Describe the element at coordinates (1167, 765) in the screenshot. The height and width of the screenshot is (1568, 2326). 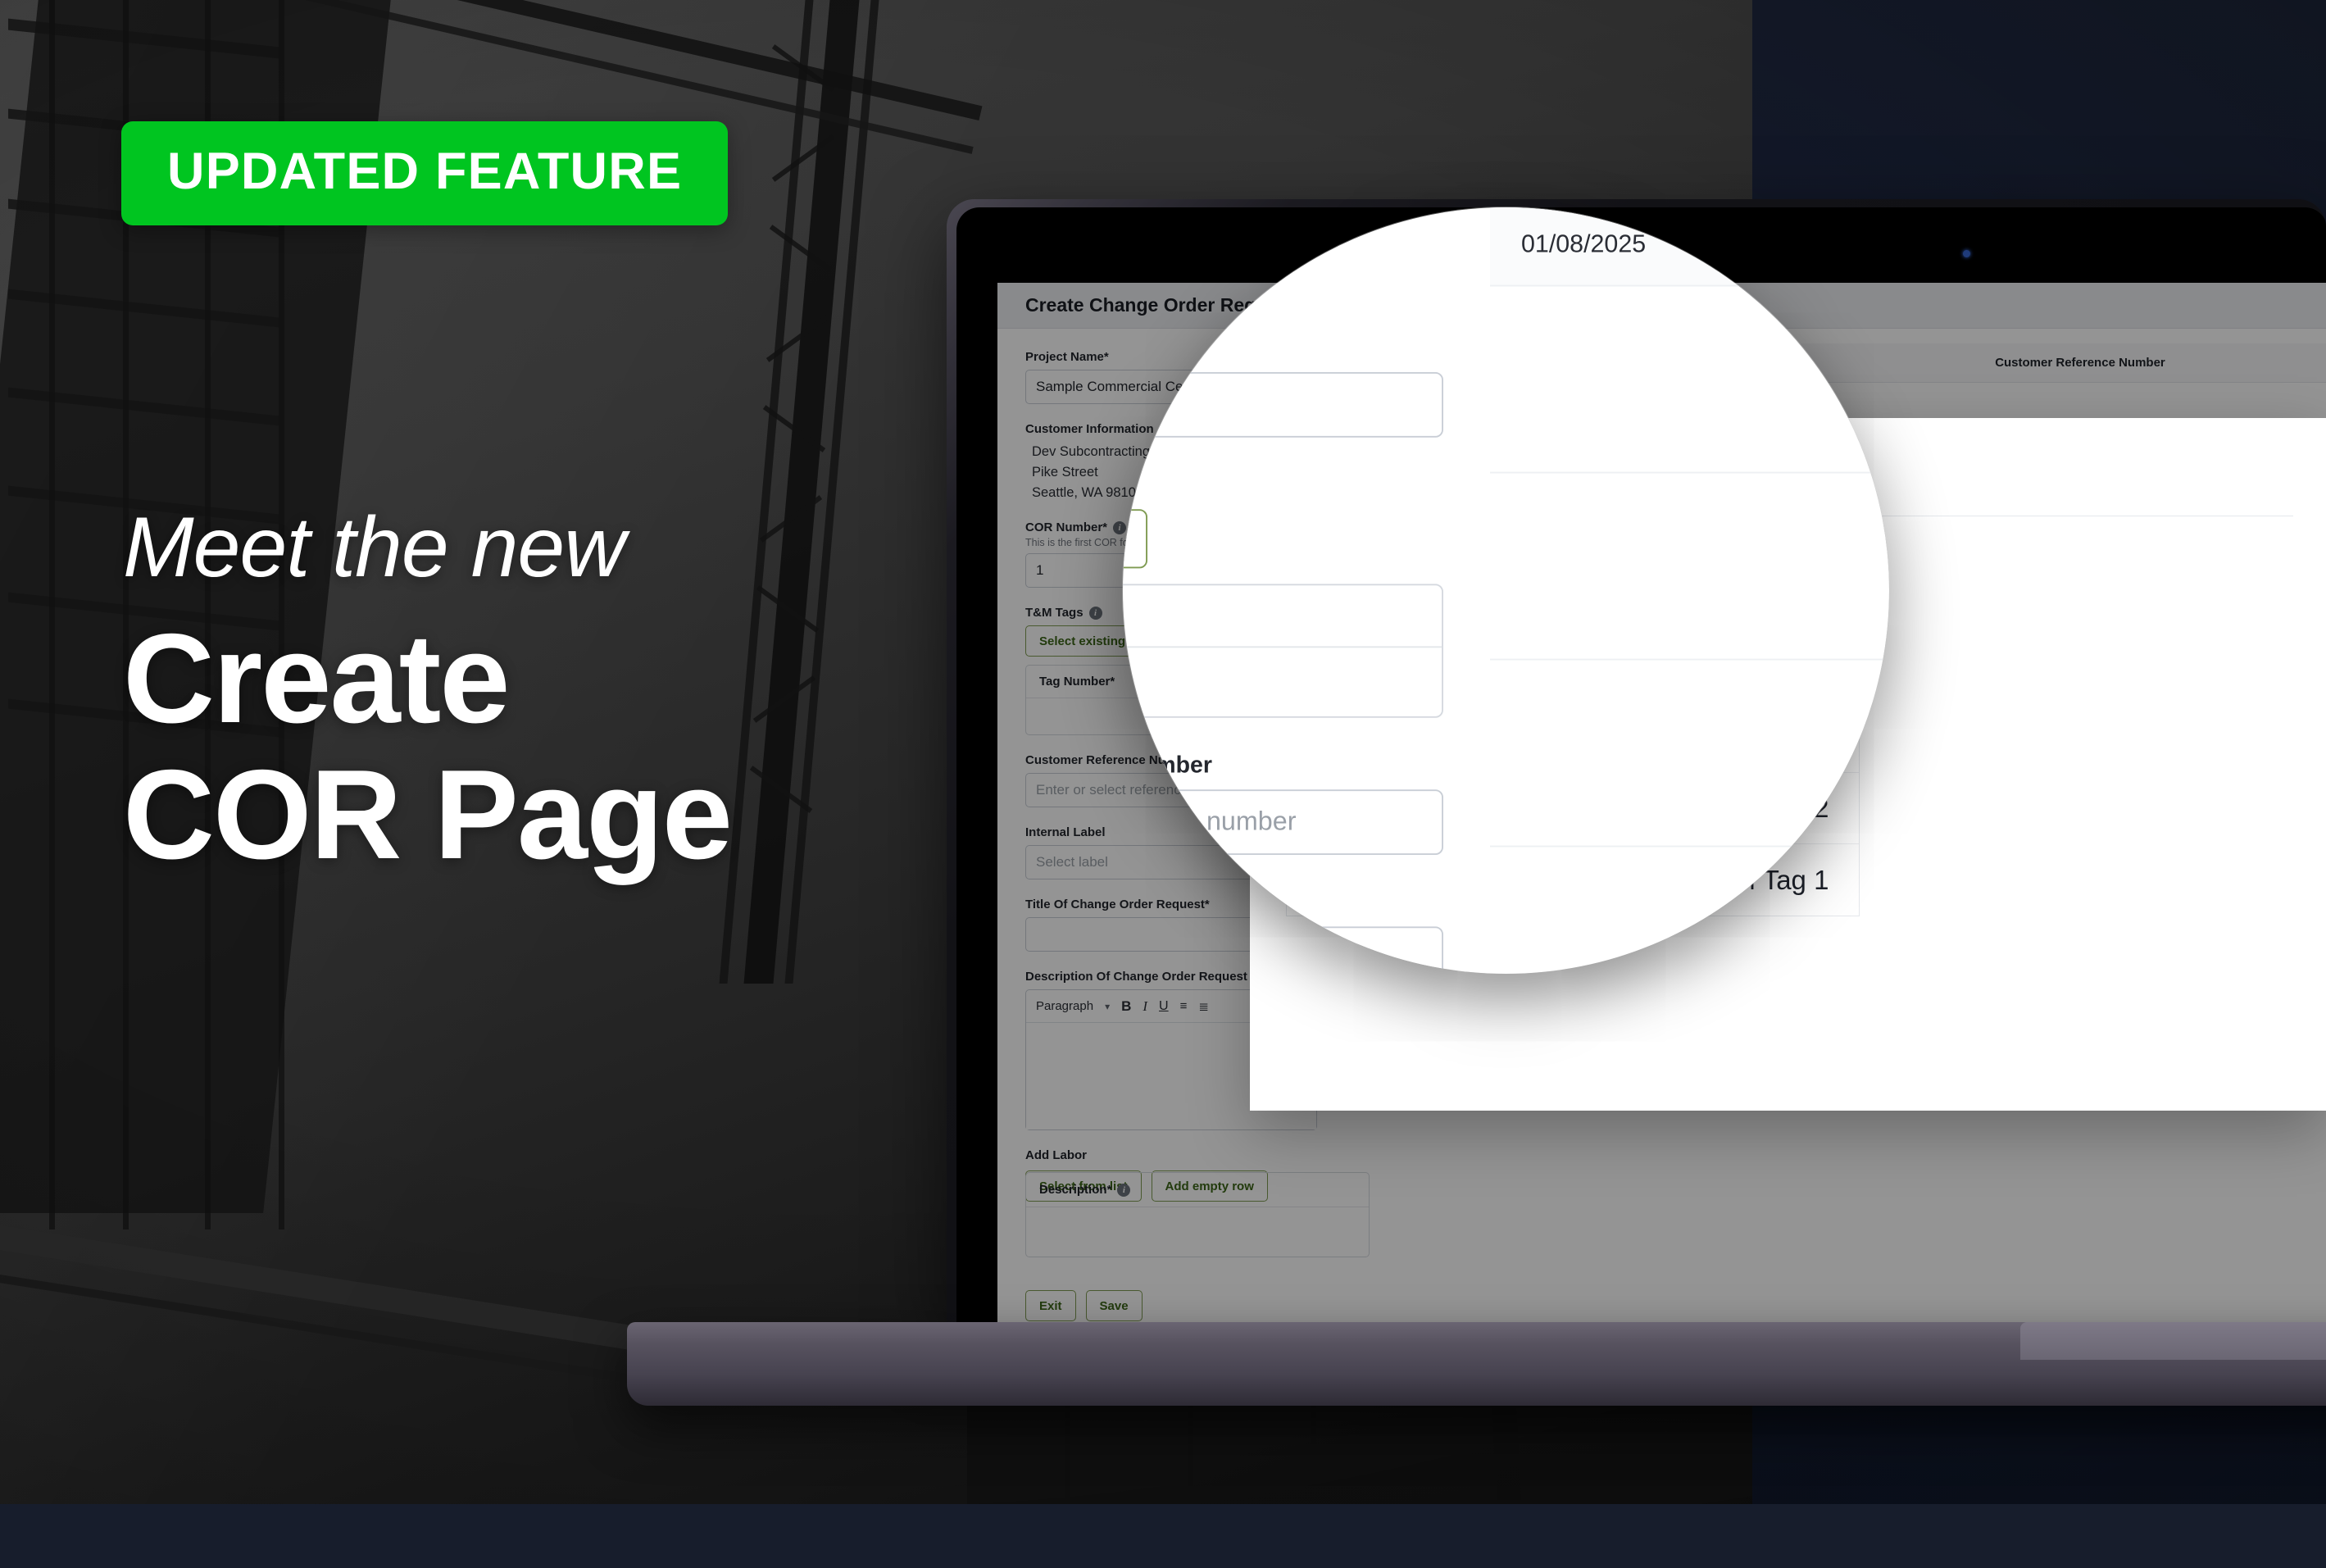
I see `customer-reference-label: Customer Reference Number` at that location.